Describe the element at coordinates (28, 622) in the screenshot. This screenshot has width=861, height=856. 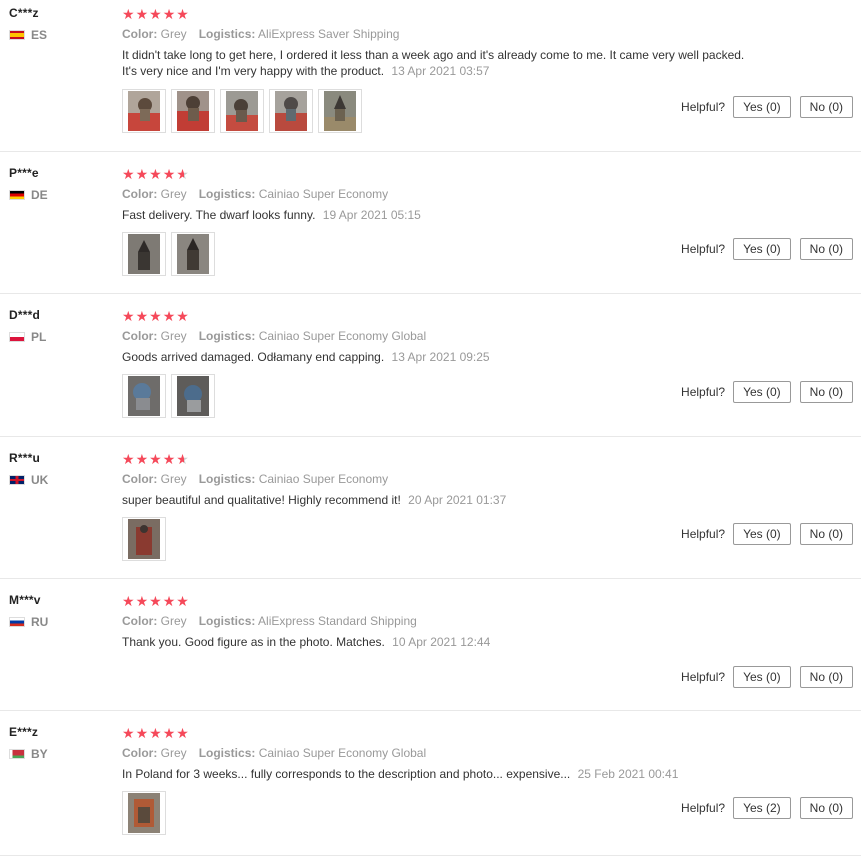
I see `reviewer-country: RU` at that location.